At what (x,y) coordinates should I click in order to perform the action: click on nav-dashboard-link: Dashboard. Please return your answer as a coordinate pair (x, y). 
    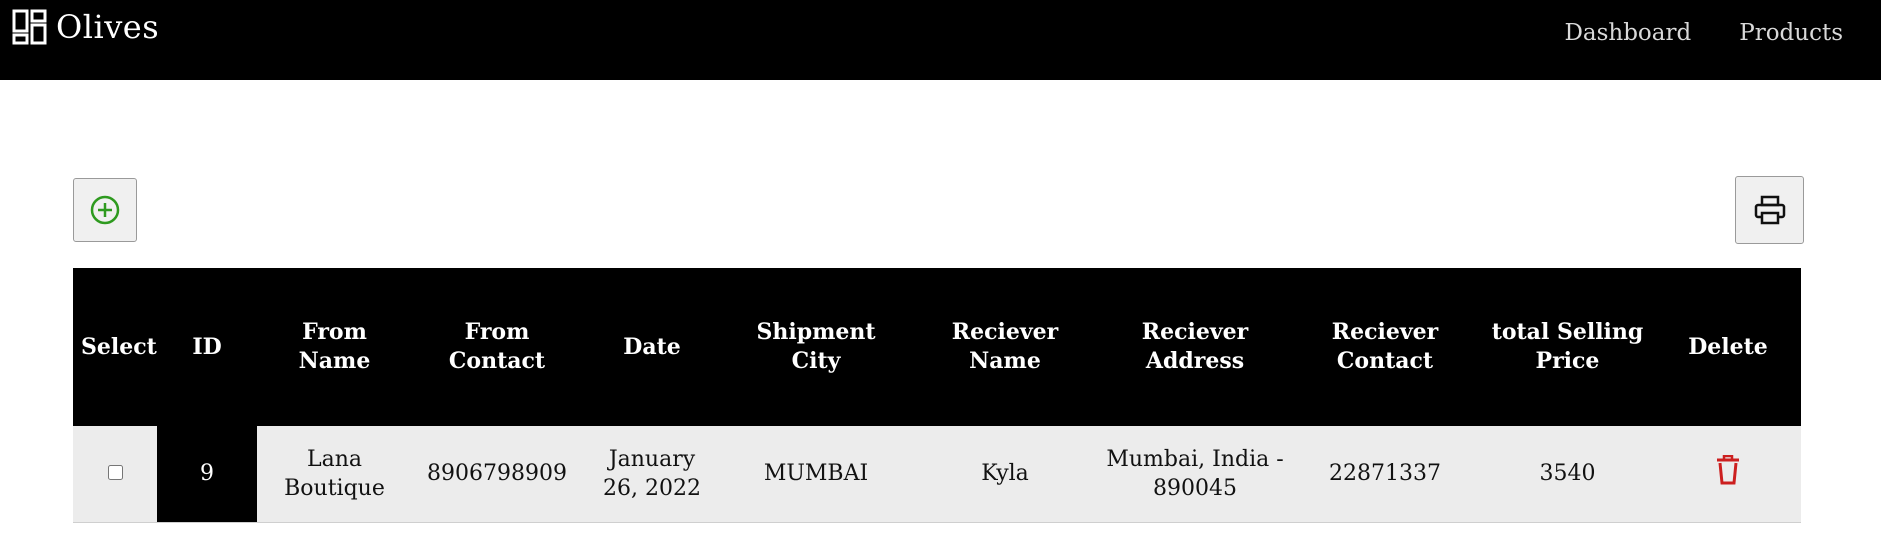
    Looking at the image, I should click on (1627, 33).